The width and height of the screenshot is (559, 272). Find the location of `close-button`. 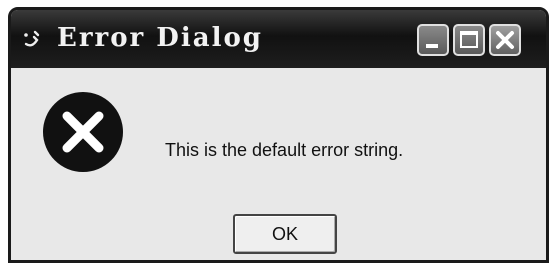

close-button is located at coordinates (505, 40).